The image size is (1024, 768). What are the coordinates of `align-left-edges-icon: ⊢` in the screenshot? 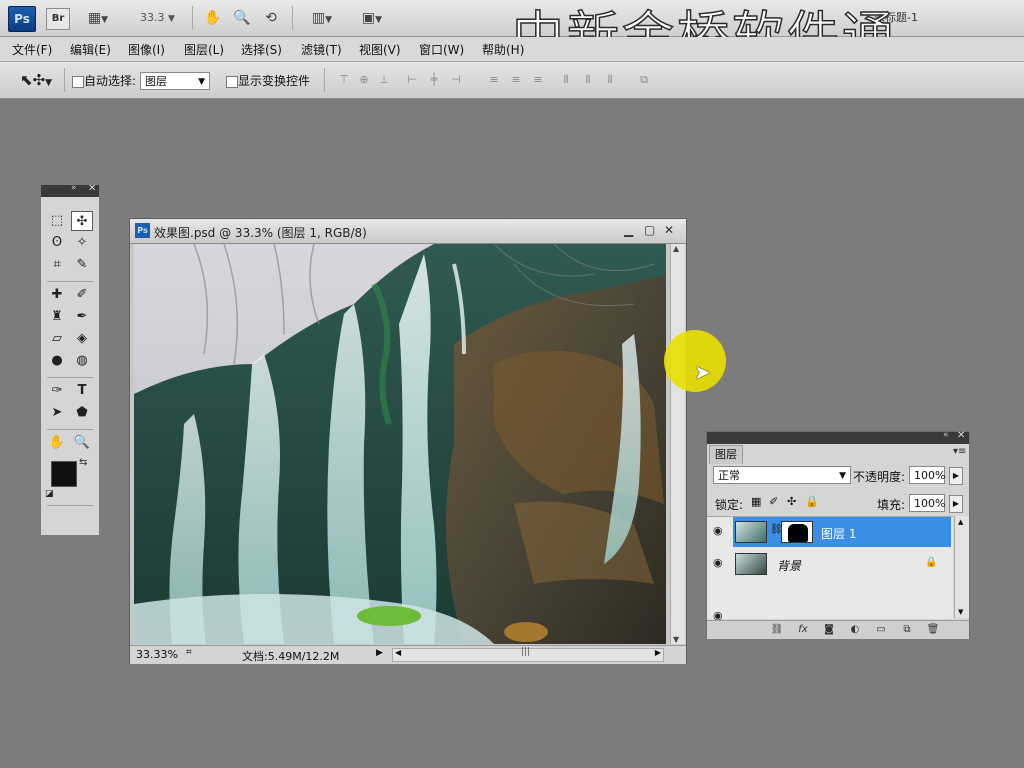 It's located at (412, 80).